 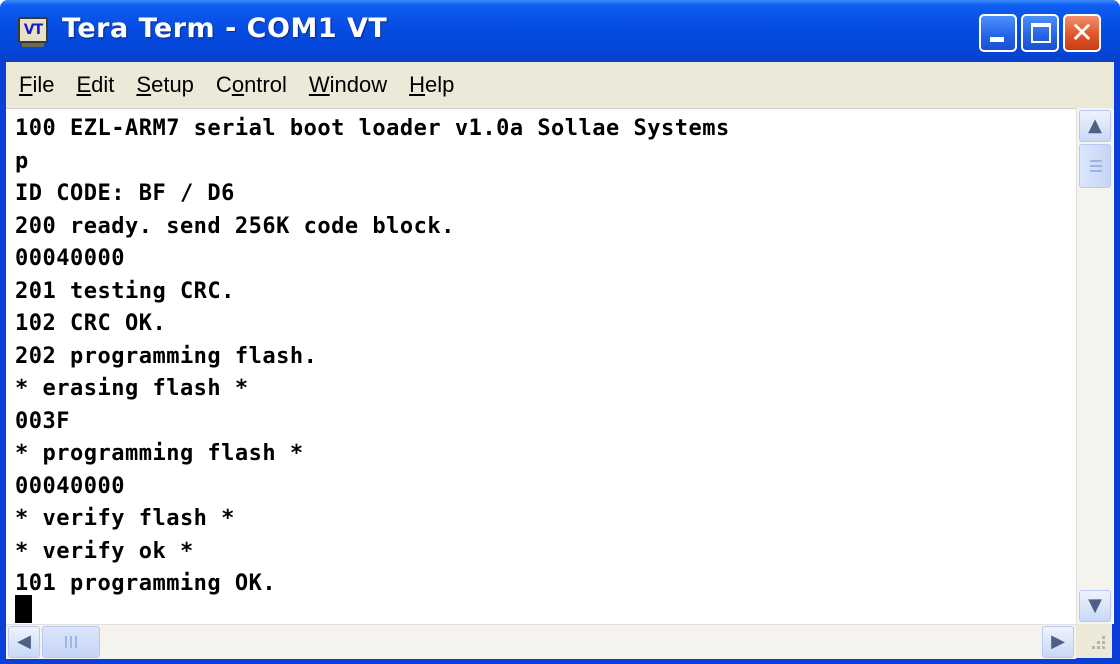 What do you see at coordinates (104, 551) in the screenshot?
I see `terminal-line: * verify ok *` at bounding box center [104, 551].